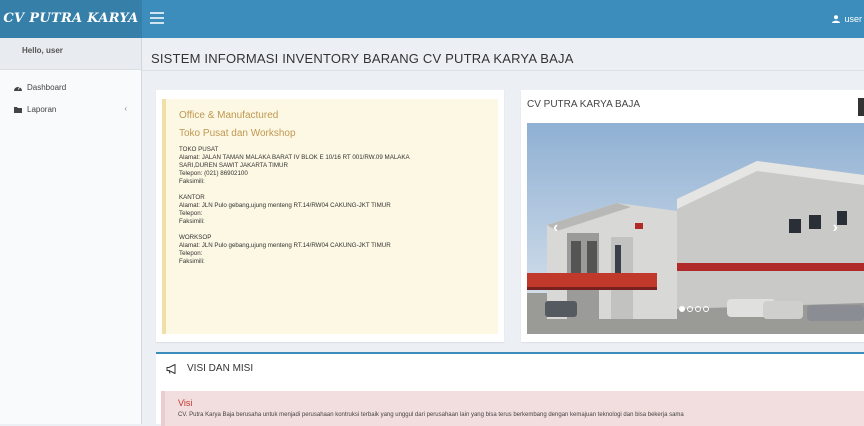 The image size is (864, 426). What do you see at coordinates (70, 54) in the screenshot?
I see `user-greeting: Hello, user` at bounding box center [70, 54].